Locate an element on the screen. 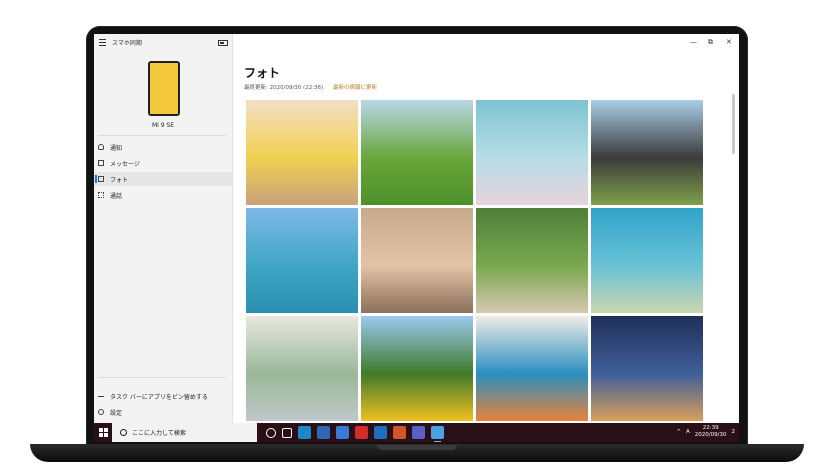 Image resolution: width=834 pixels, height=470 pixels. phone-image is located at coordinates (164, 88).